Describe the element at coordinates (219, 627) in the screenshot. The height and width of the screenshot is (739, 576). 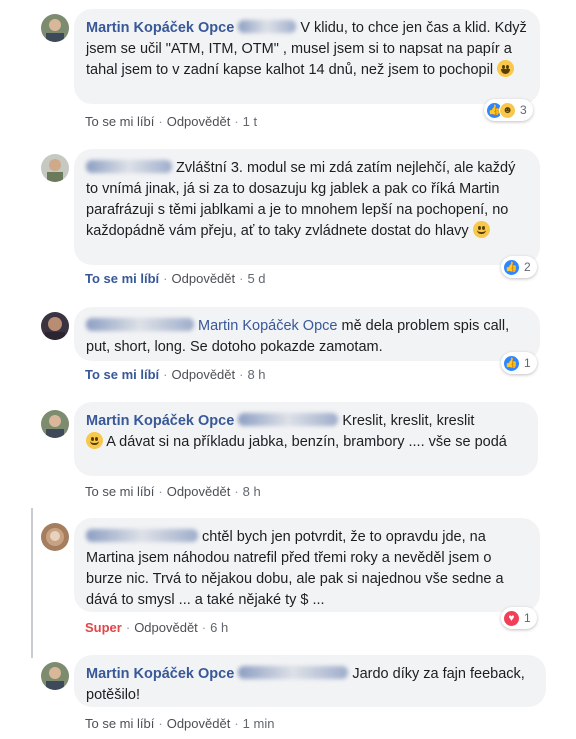
I see `timestamp: 6 h` at that location.